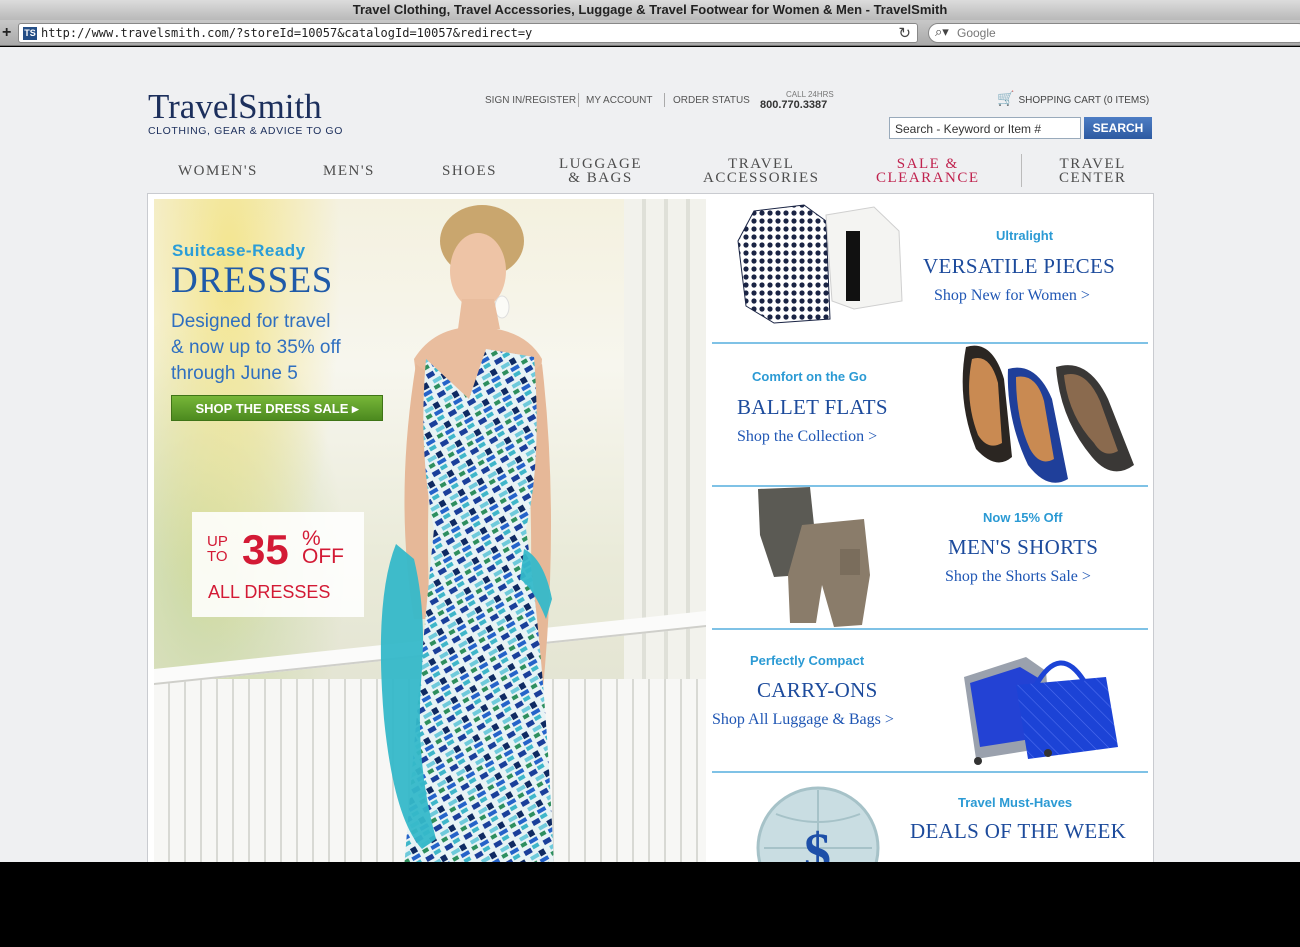 This screenshot has width=1300, height=947. I want to click on promo-percent: 35, so click(265, 549).